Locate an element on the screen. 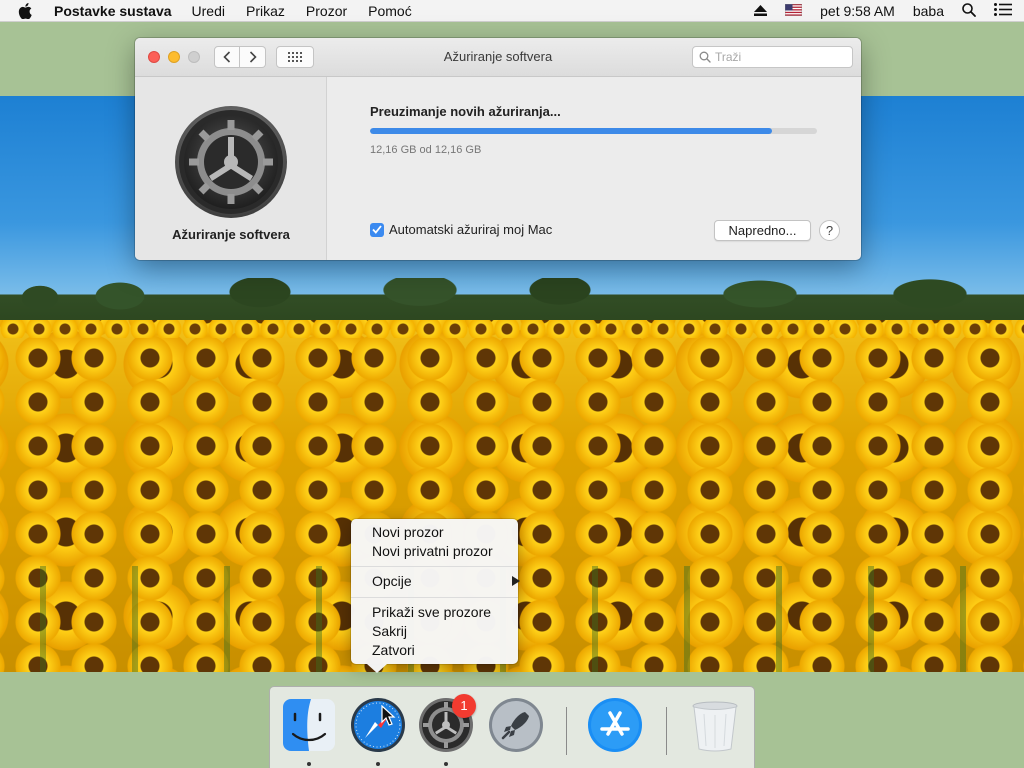  menu-item-options: Opcije is located at coordinates (446, 581).